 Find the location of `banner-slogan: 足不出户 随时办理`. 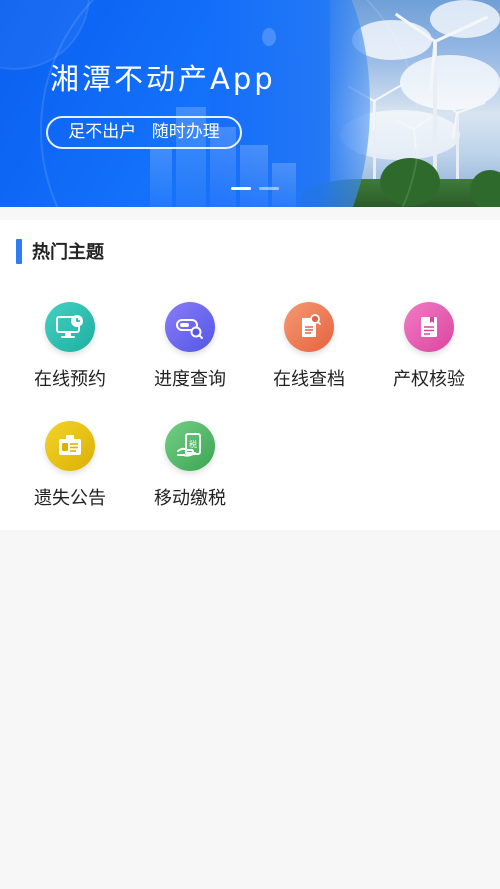

banner-slogan: 足不出户 随时办理 is located at coordinates (144, 132).